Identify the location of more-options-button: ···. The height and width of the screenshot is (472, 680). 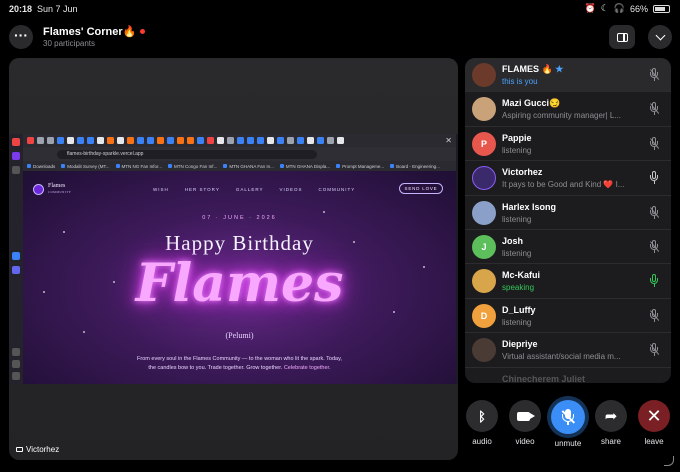
(21, 37).